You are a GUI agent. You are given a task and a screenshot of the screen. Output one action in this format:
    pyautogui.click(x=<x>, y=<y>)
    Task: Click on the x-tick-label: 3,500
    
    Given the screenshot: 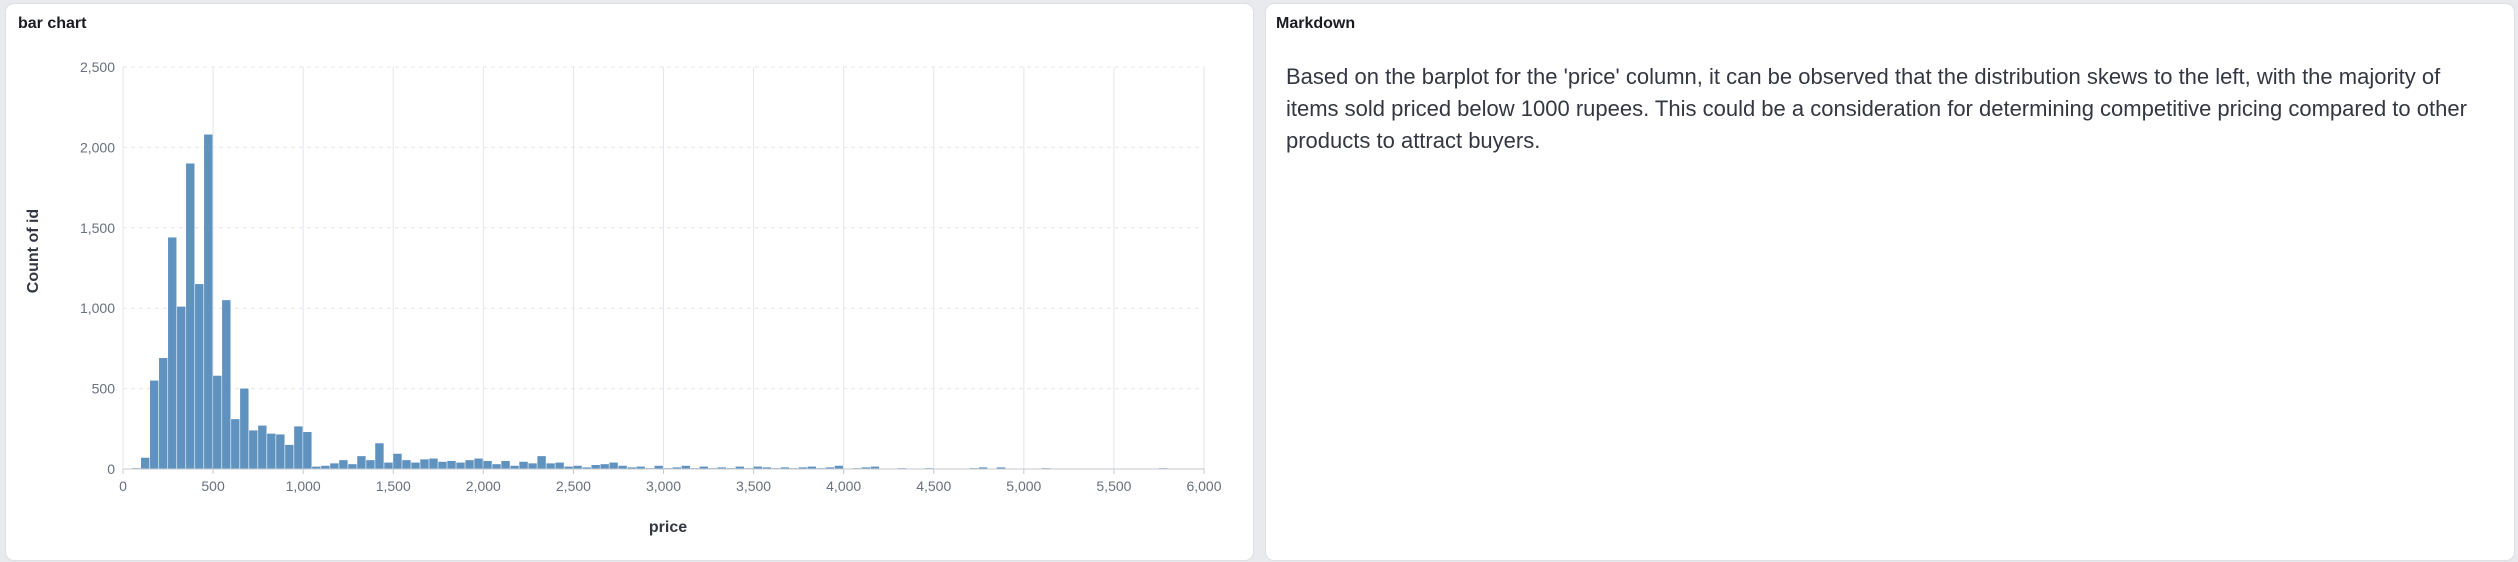 What is the action you would take?
    pyautogui.click(x=753, y=486)
    